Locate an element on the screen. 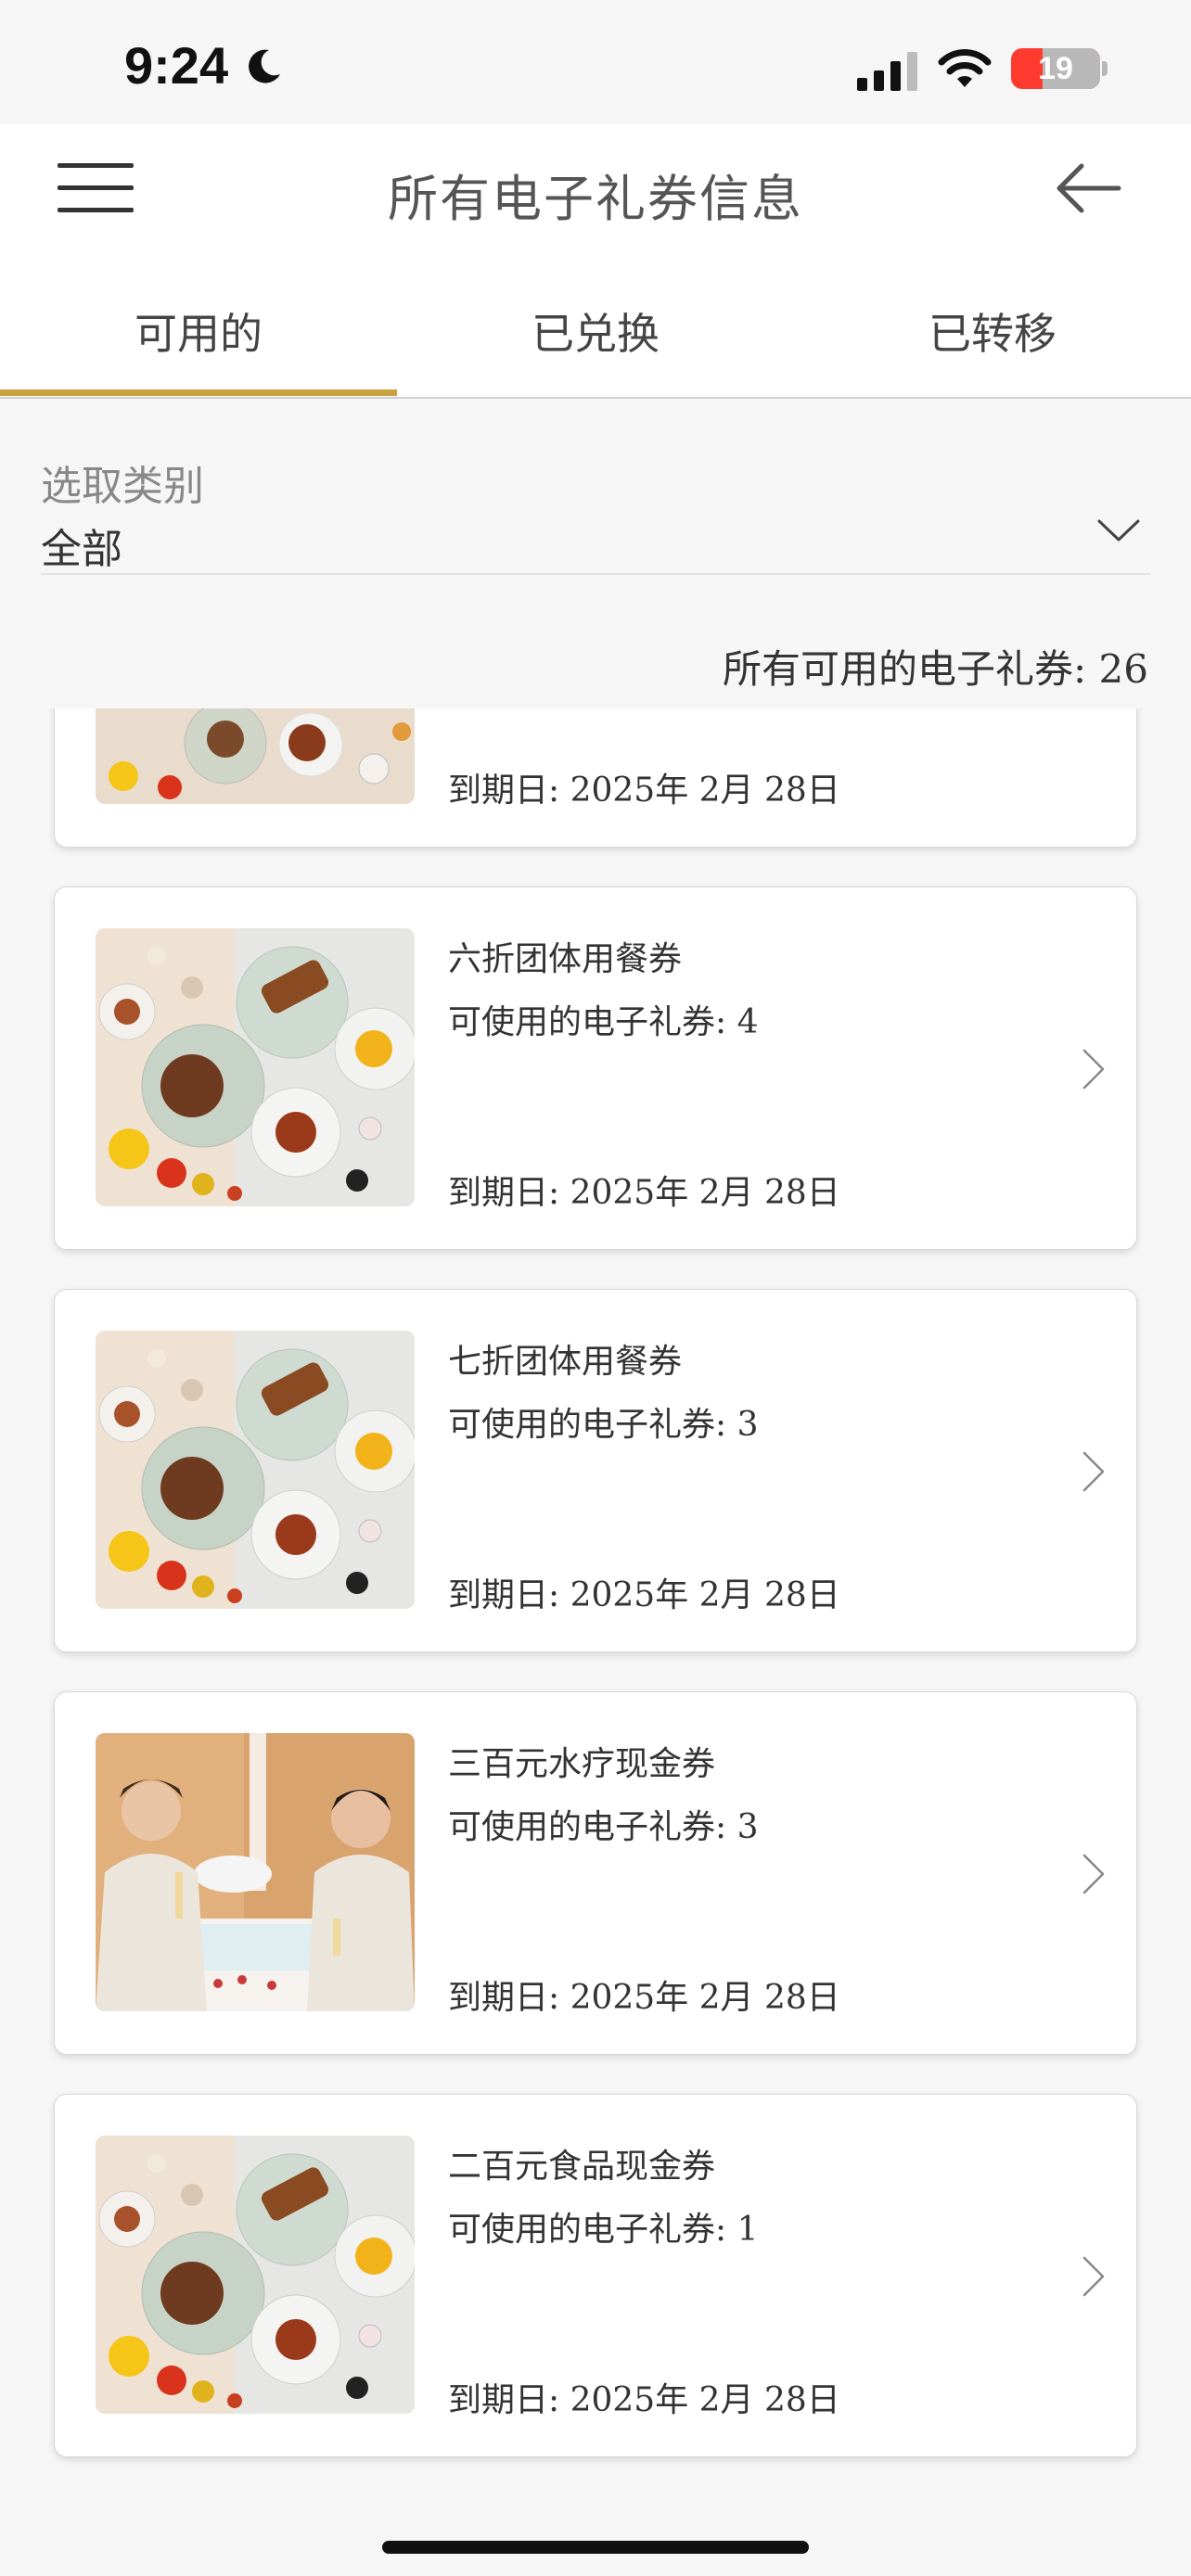 This screenshot has height=2576, width=1191. voucher-name: 七折团体用餐券 is located at coordinates (565, 1362).